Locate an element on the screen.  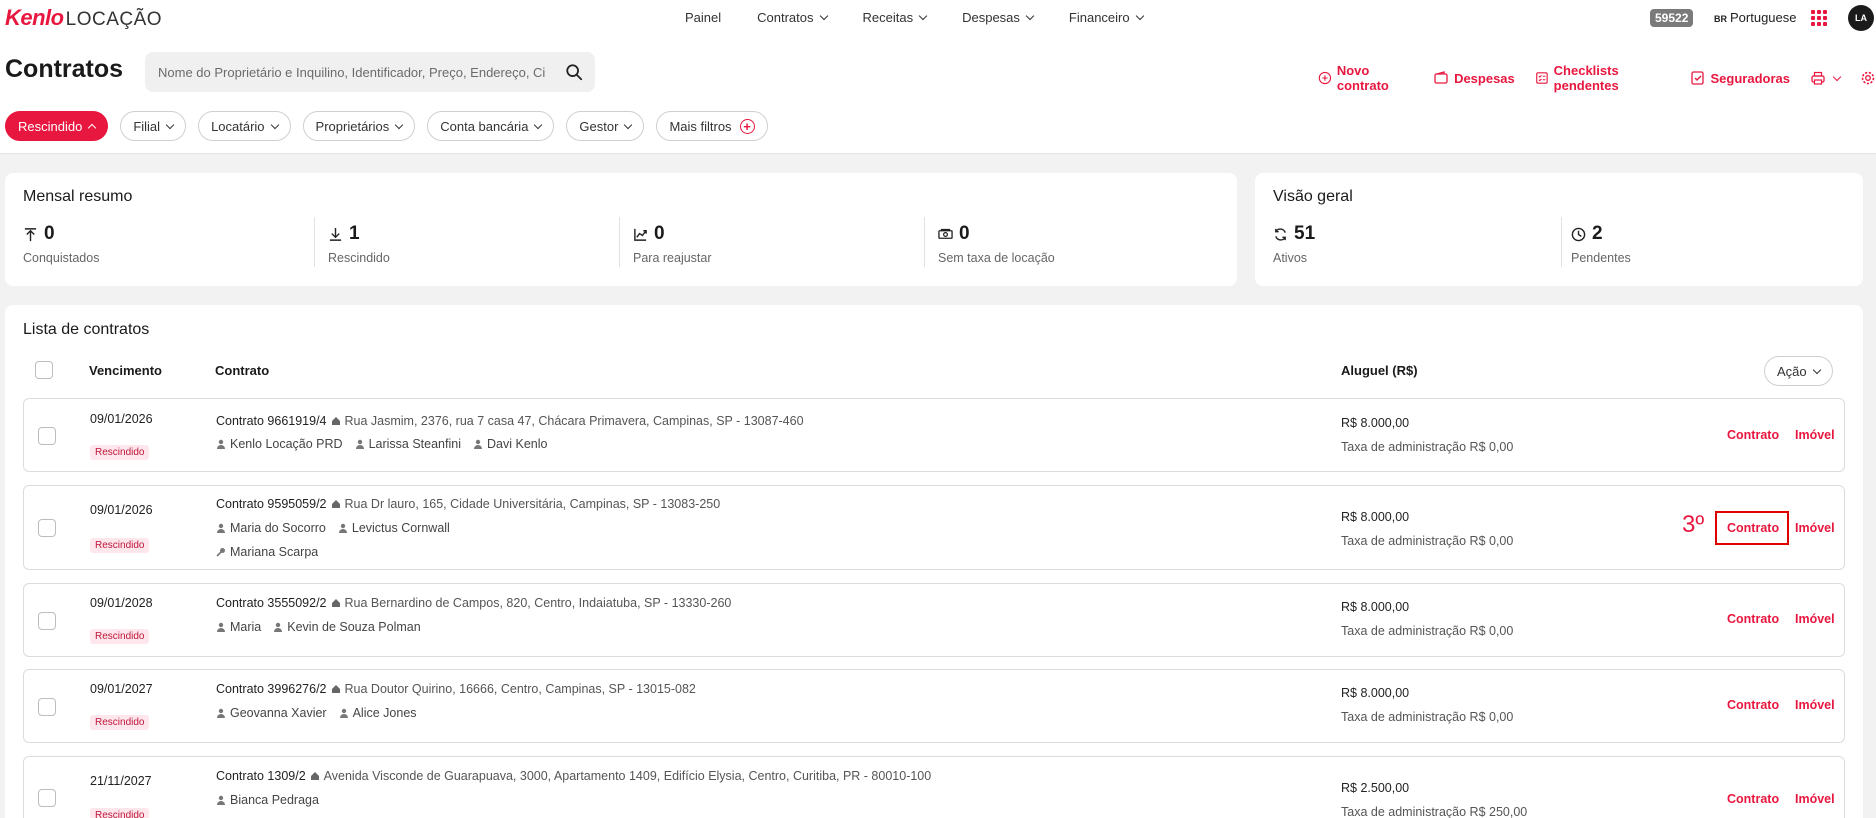
status-badge: Rescindido is located at coordinates (120, 636).